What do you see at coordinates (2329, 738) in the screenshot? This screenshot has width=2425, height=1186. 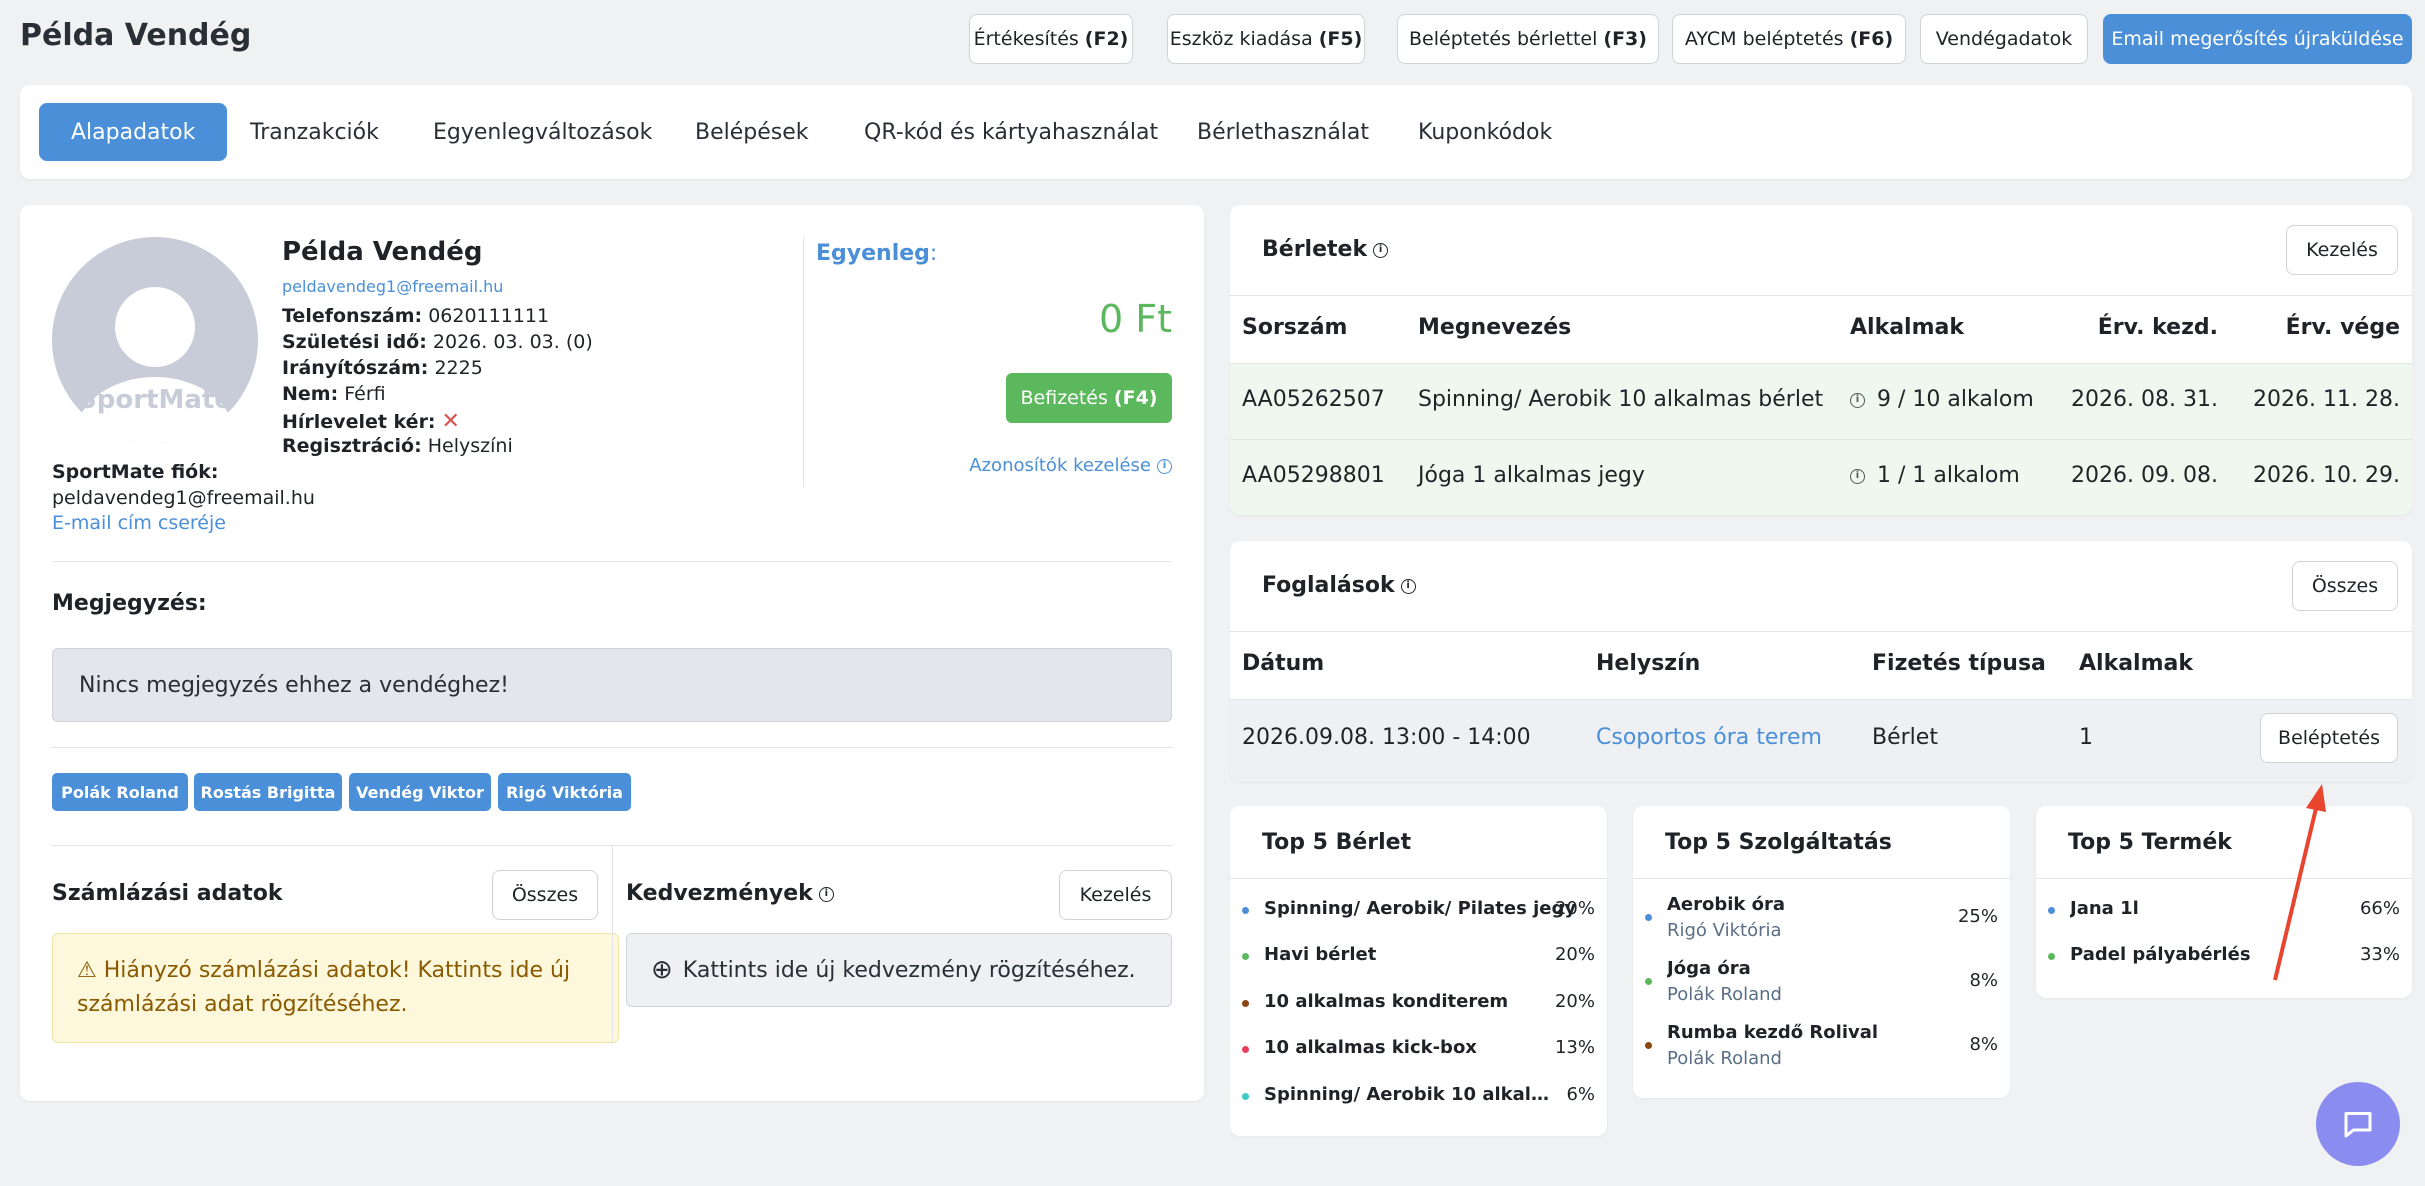 I see `checkin-button: Beléptetés` at bounding box center [2329, 738].